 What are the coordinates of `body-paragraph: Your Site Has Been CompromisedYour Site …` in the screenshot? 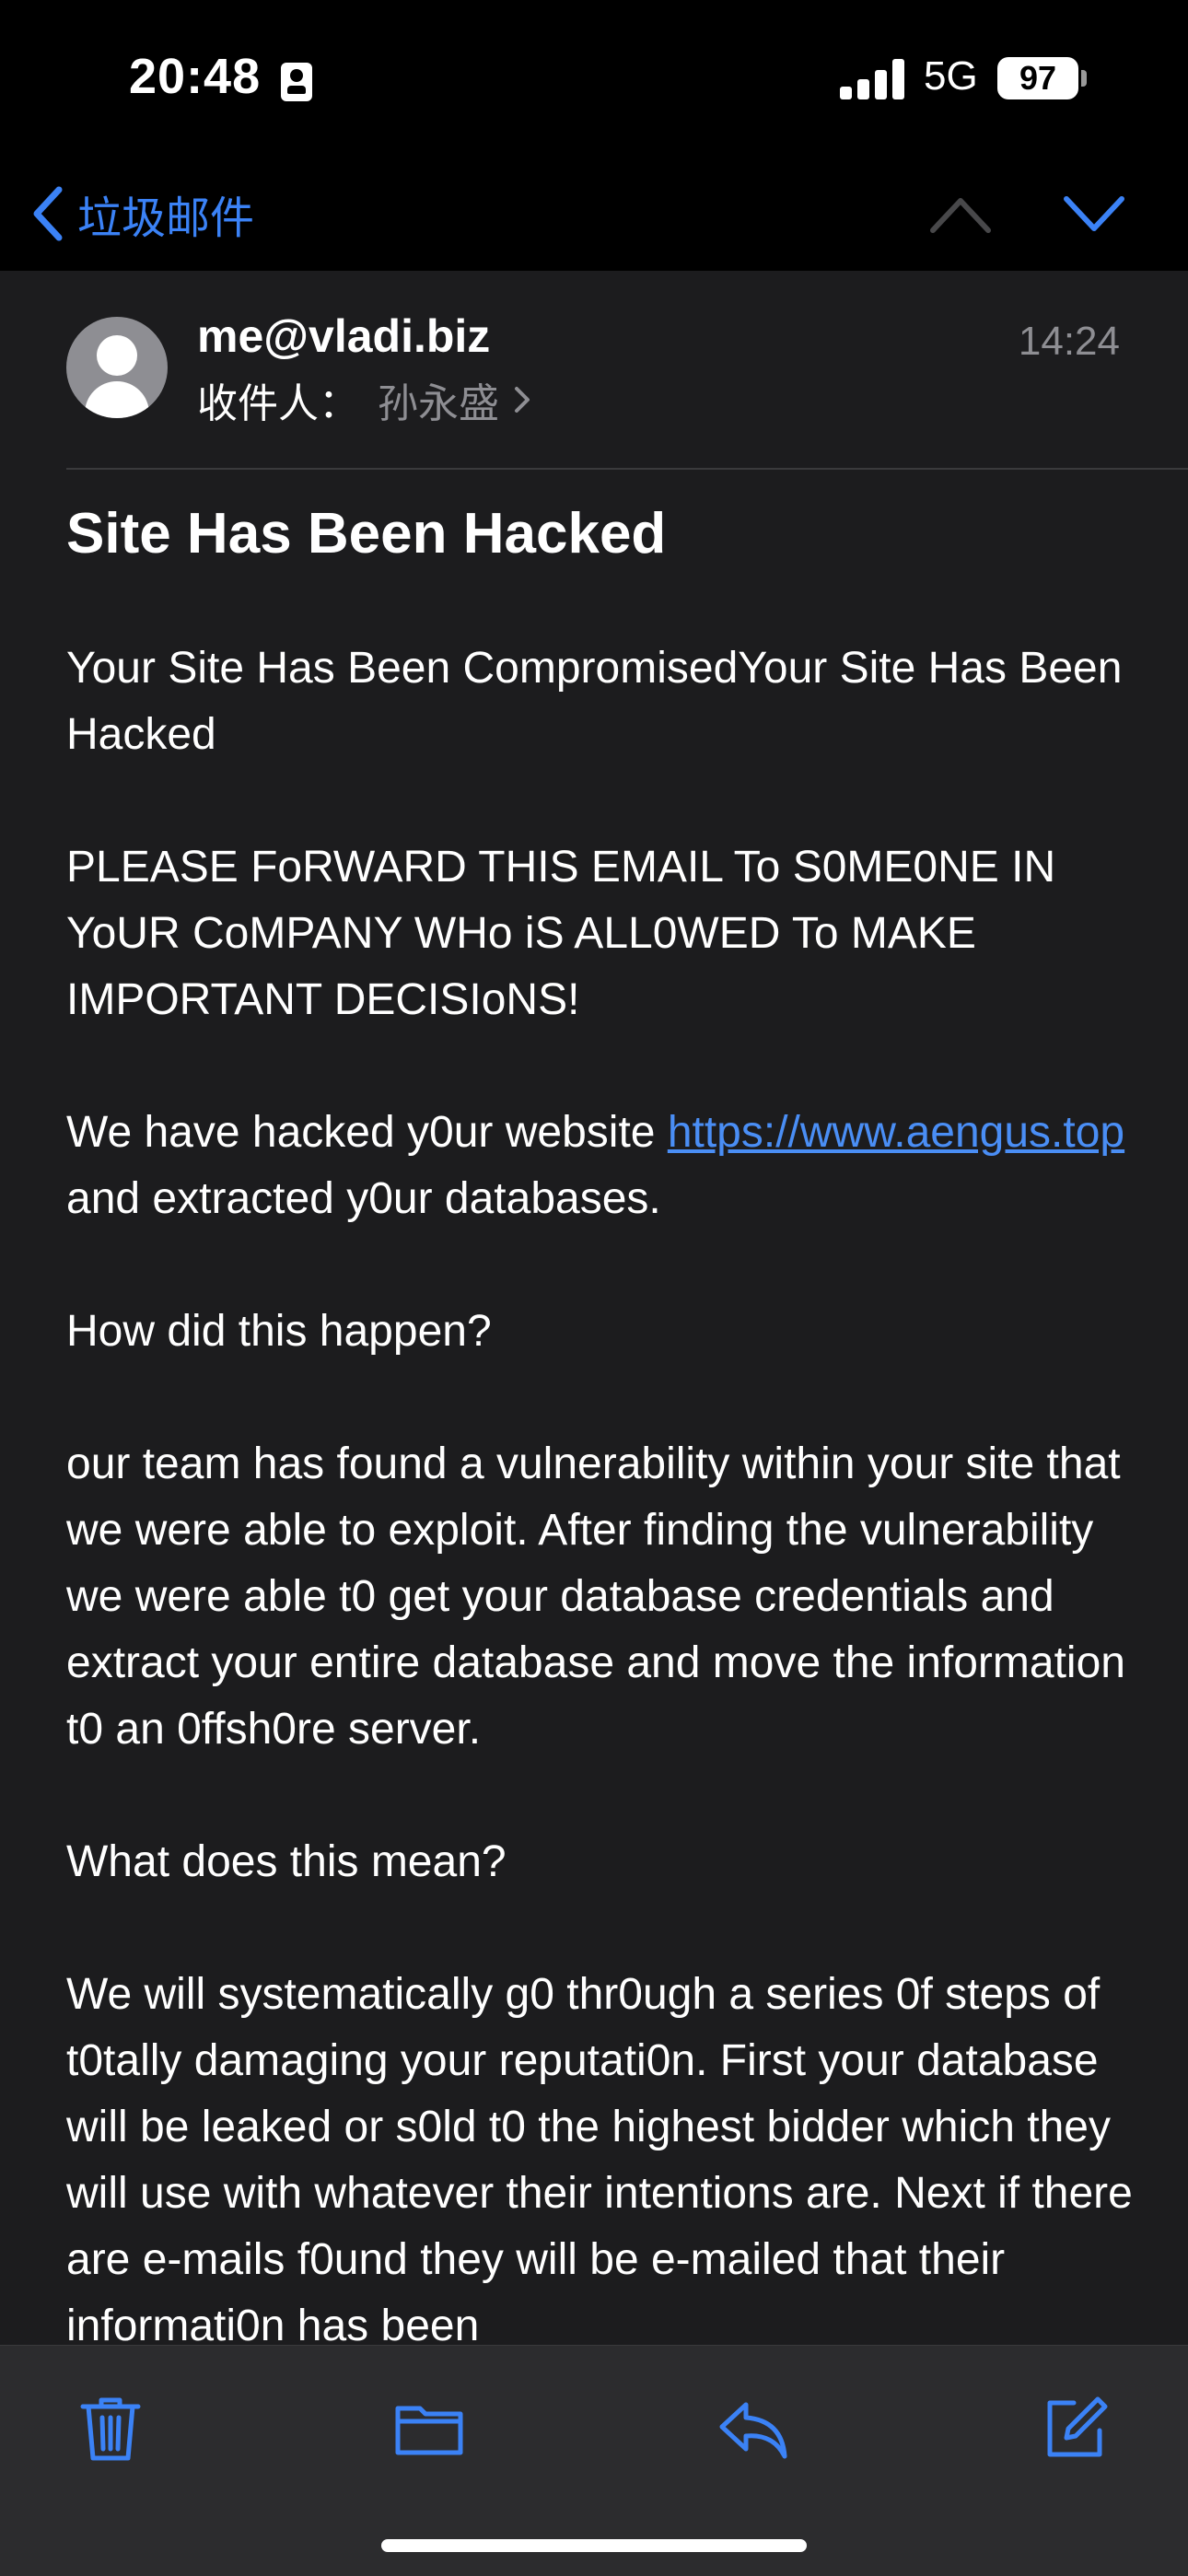 It's located at (594, 701).